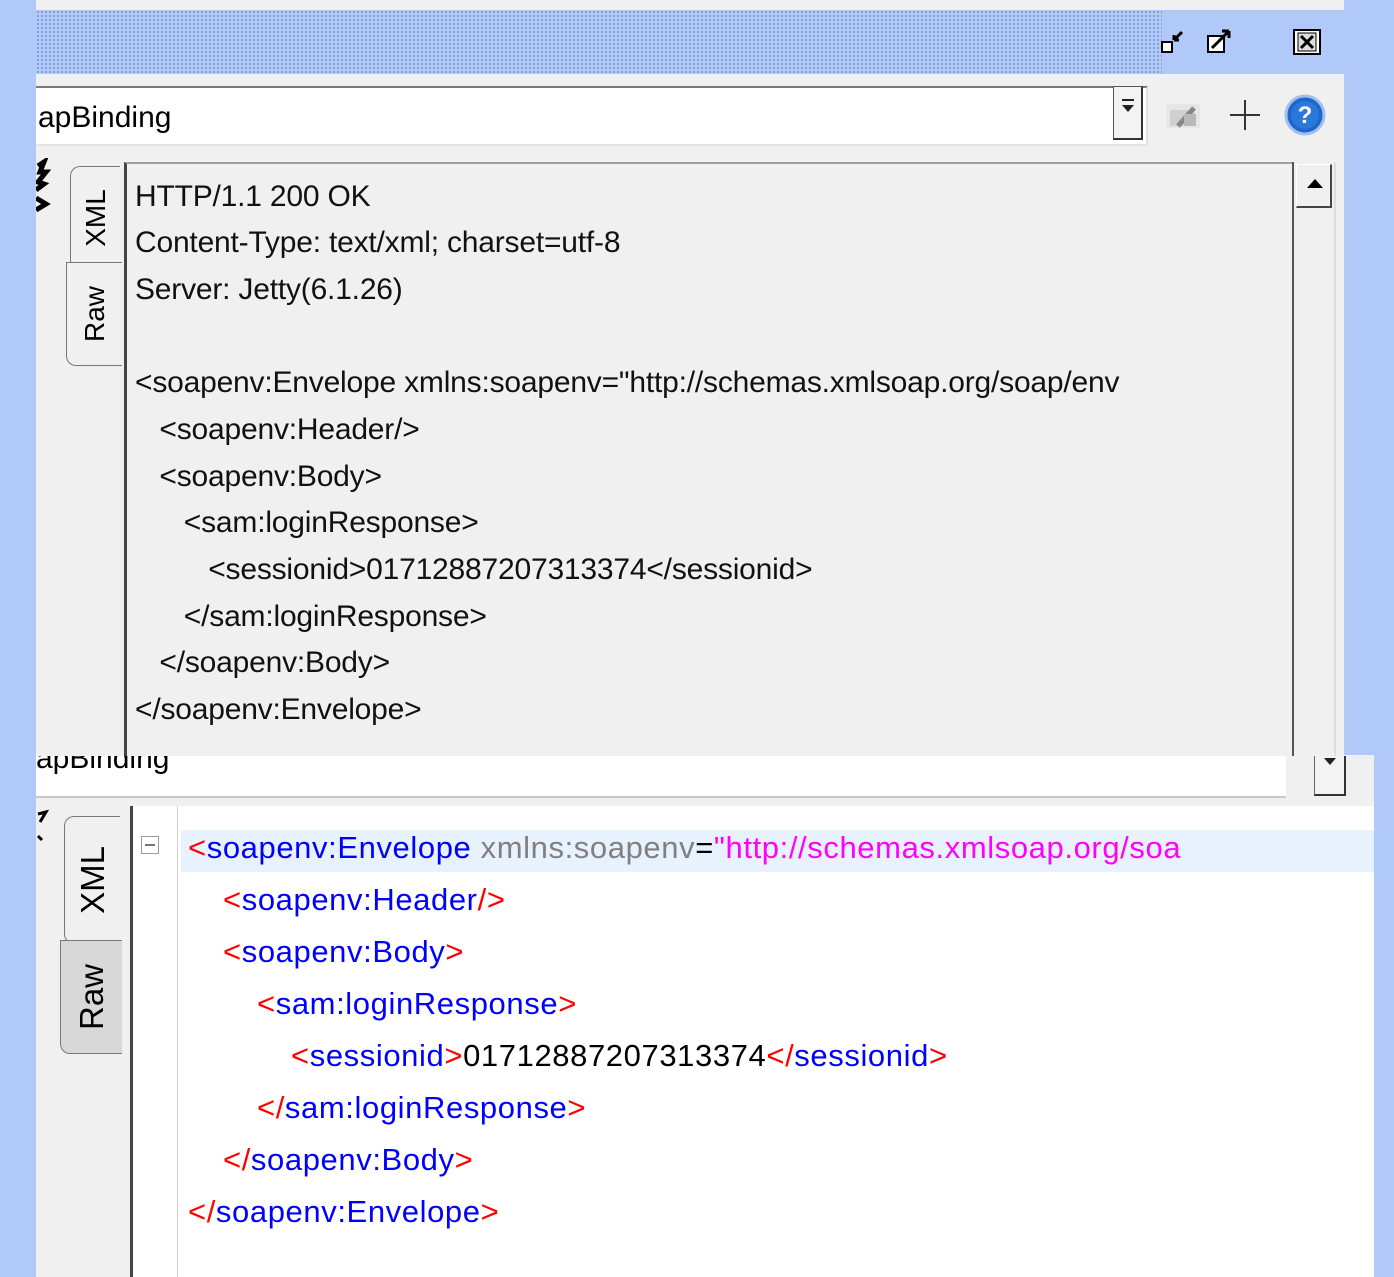  Describe the element at coordinates (474, 569) in the screenshot. I see `raw-line: <sessionid>01712887207313374</sessionid>` at that location.